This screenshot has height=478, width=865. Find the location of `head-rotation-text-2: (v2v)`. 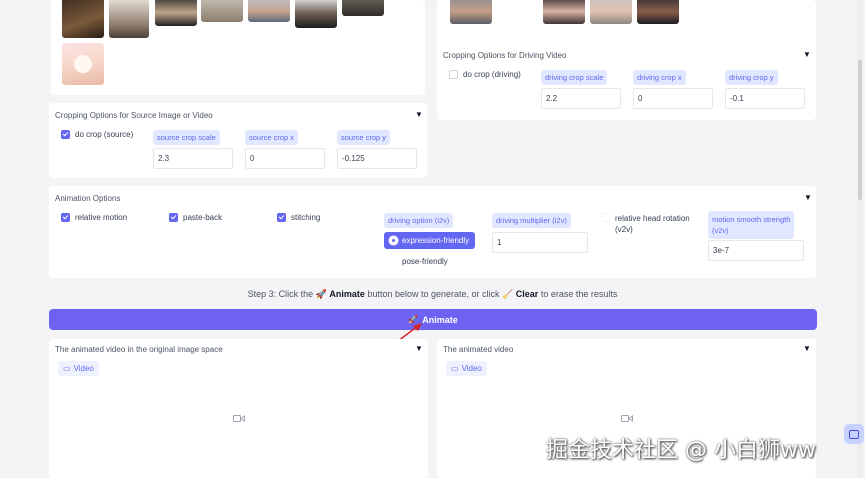

head-rotation-text-2: (v2v) is located at coordinates (624, 229).